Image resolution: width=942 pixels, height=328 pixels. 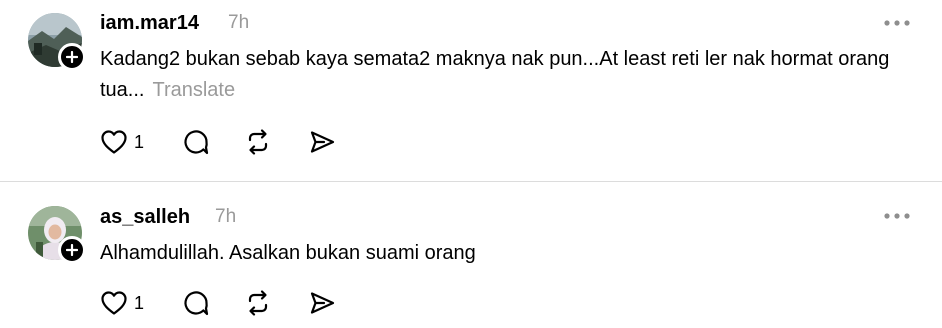 I want to click on username: as_salleh, so click(x=145, y=217).